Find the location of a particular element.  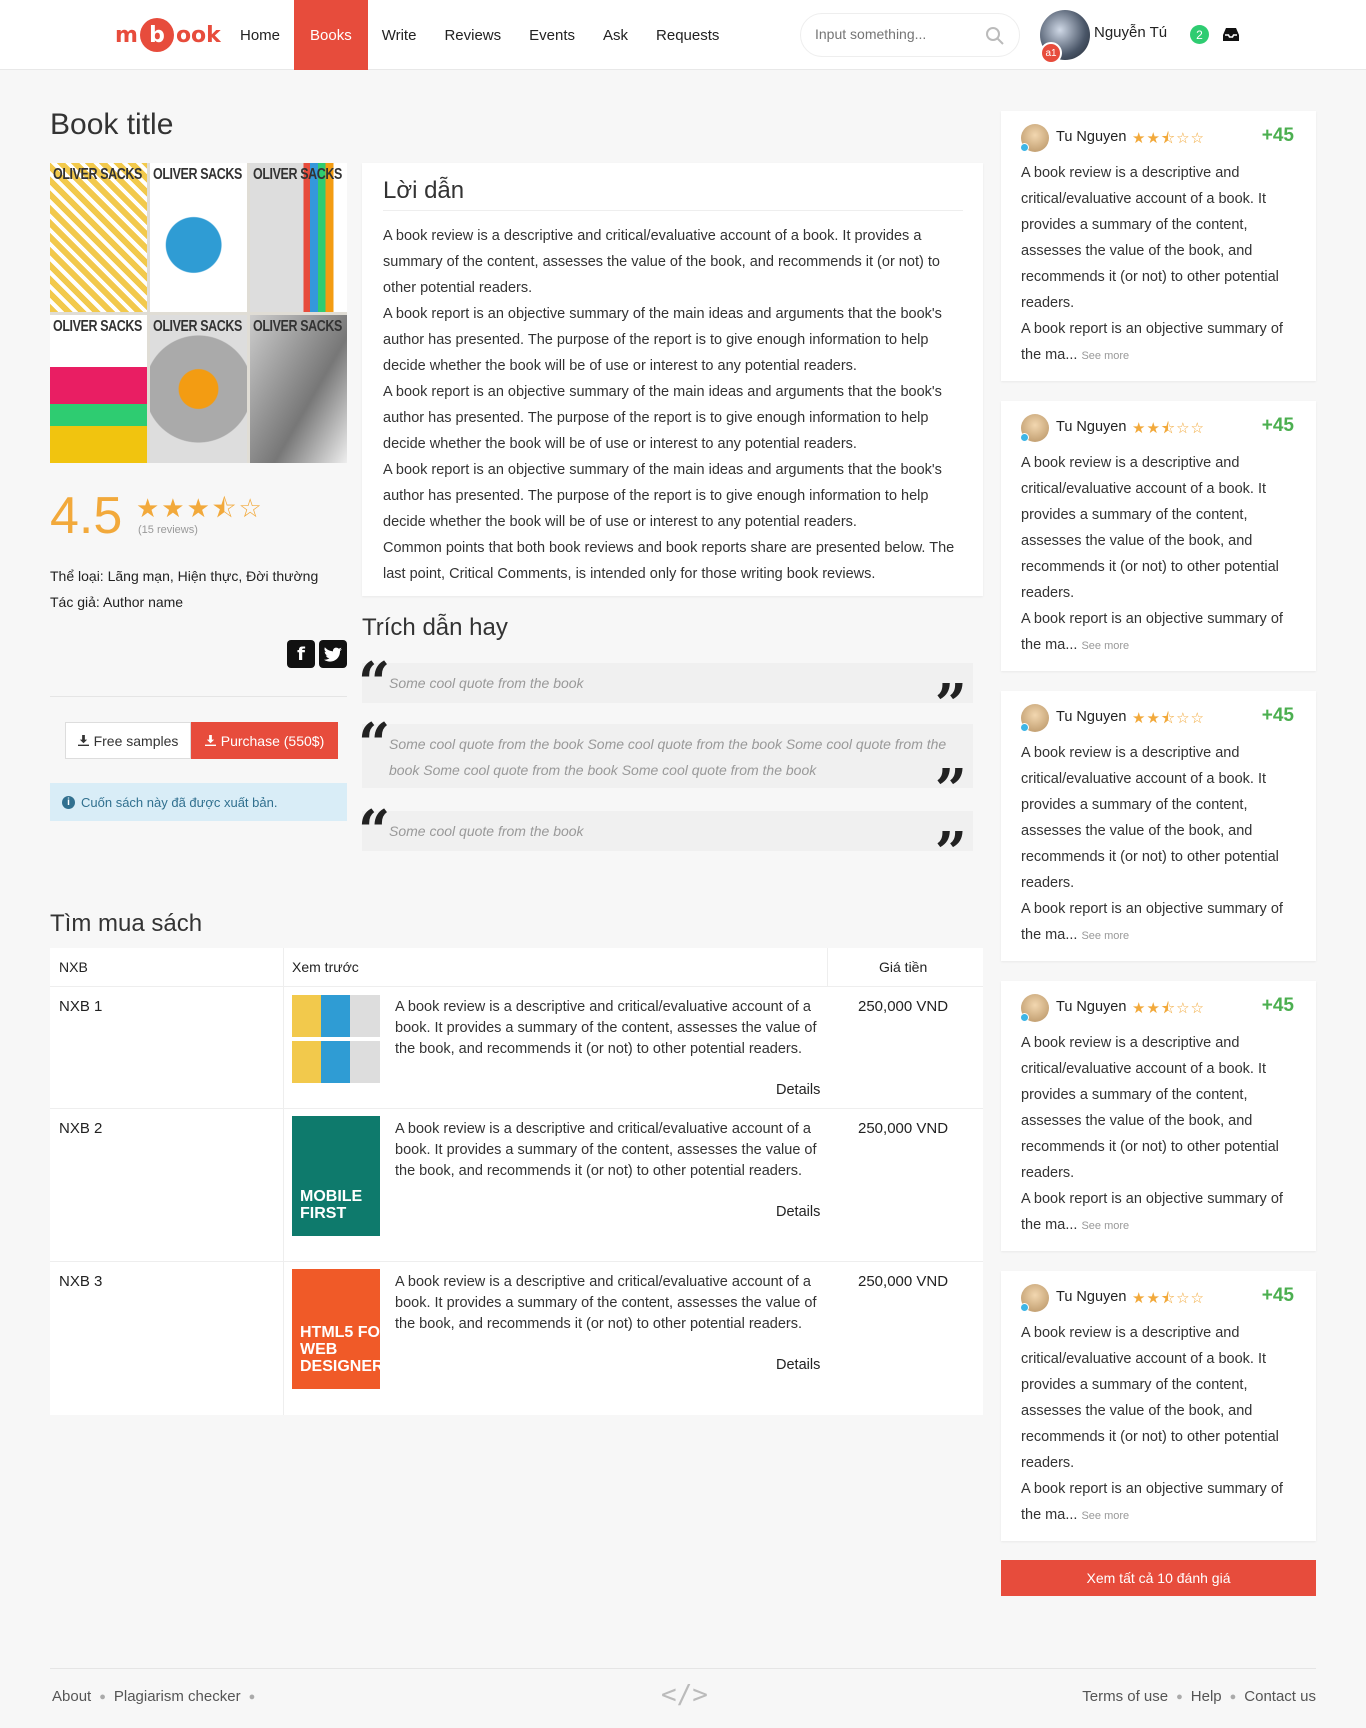

download-icon is located at coordinates (210, 740).